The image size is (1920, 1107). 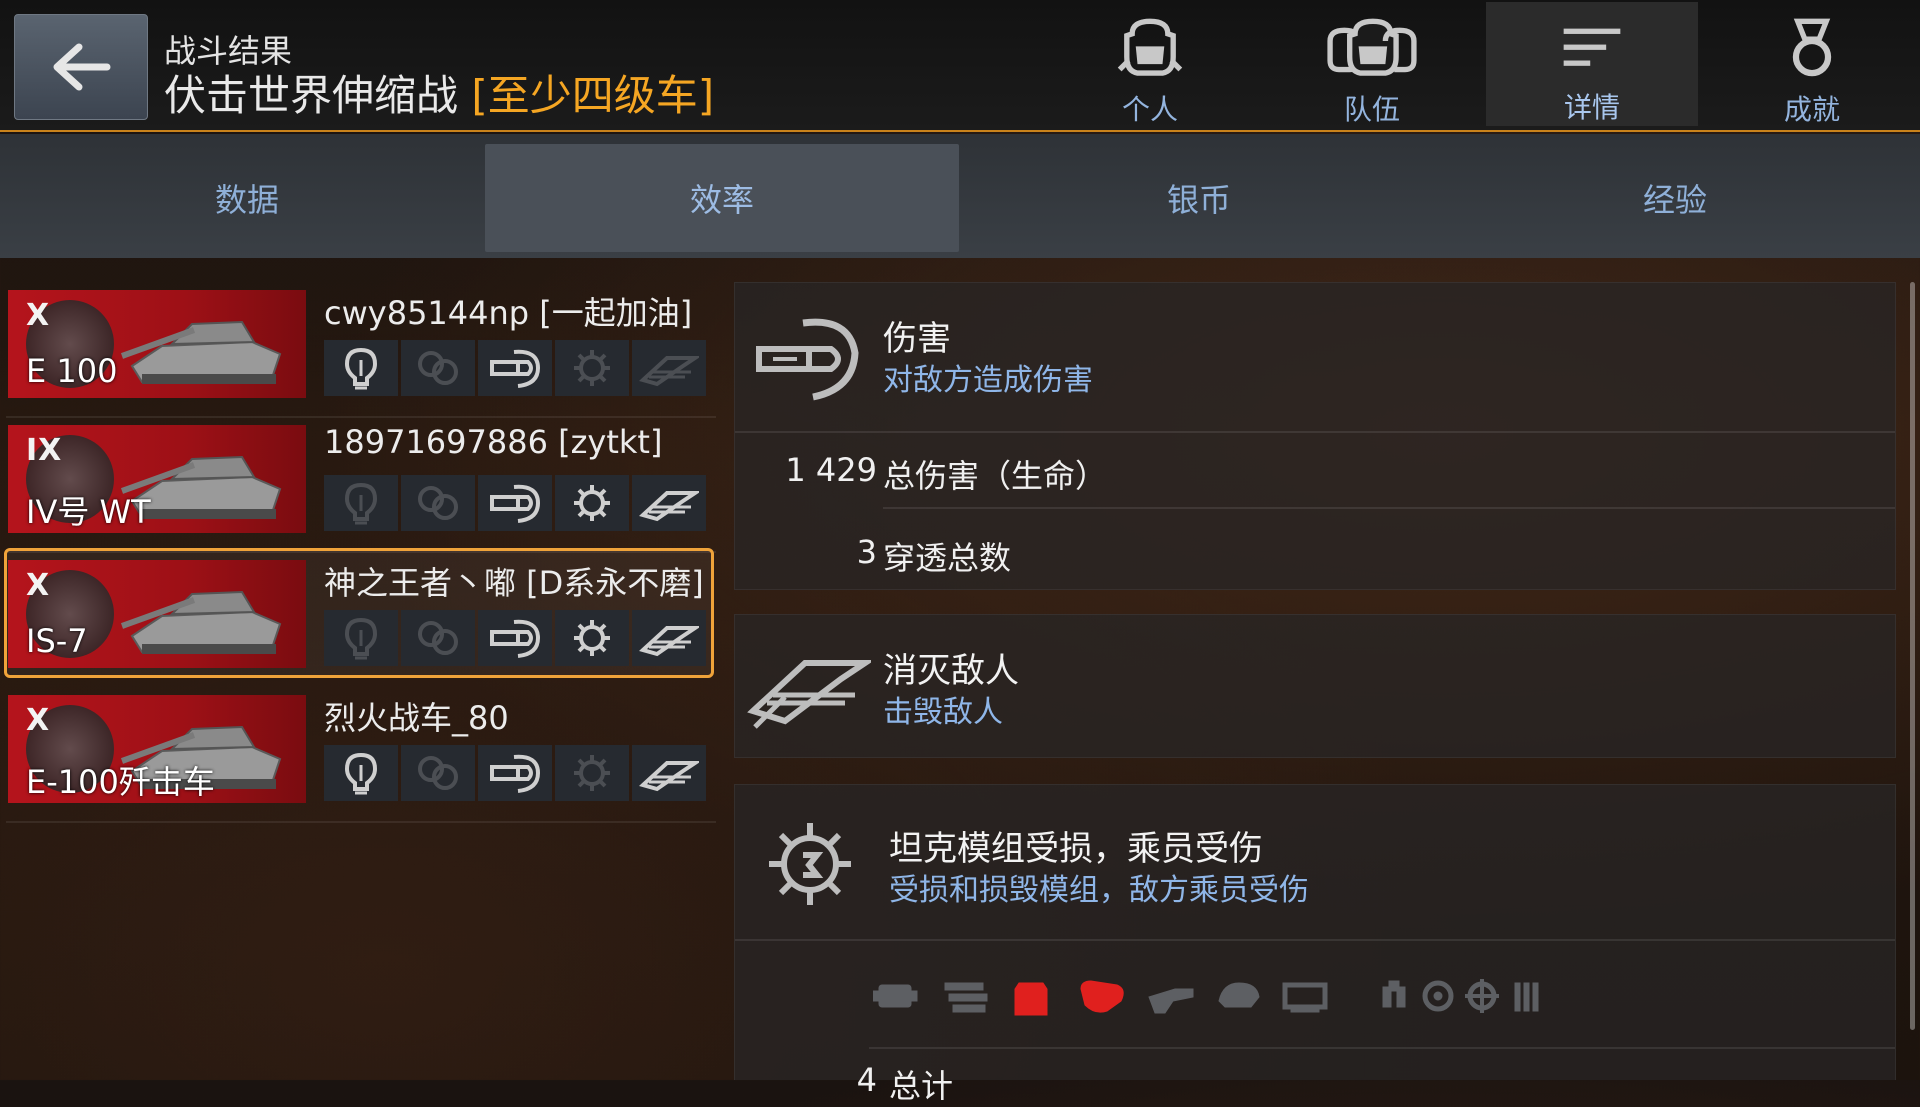 I want to click on tab-details-label: 详情, so click(x=1591, y=107).